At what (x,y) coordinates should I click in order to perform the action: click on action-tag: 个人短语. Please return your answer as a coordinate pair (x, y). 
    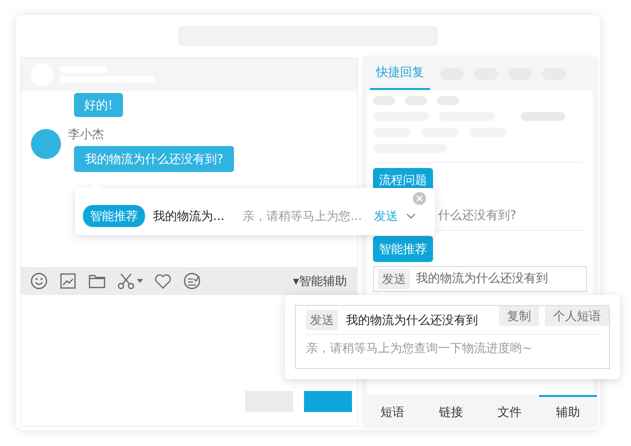
    Looking at the image, I should click on (577, 316).